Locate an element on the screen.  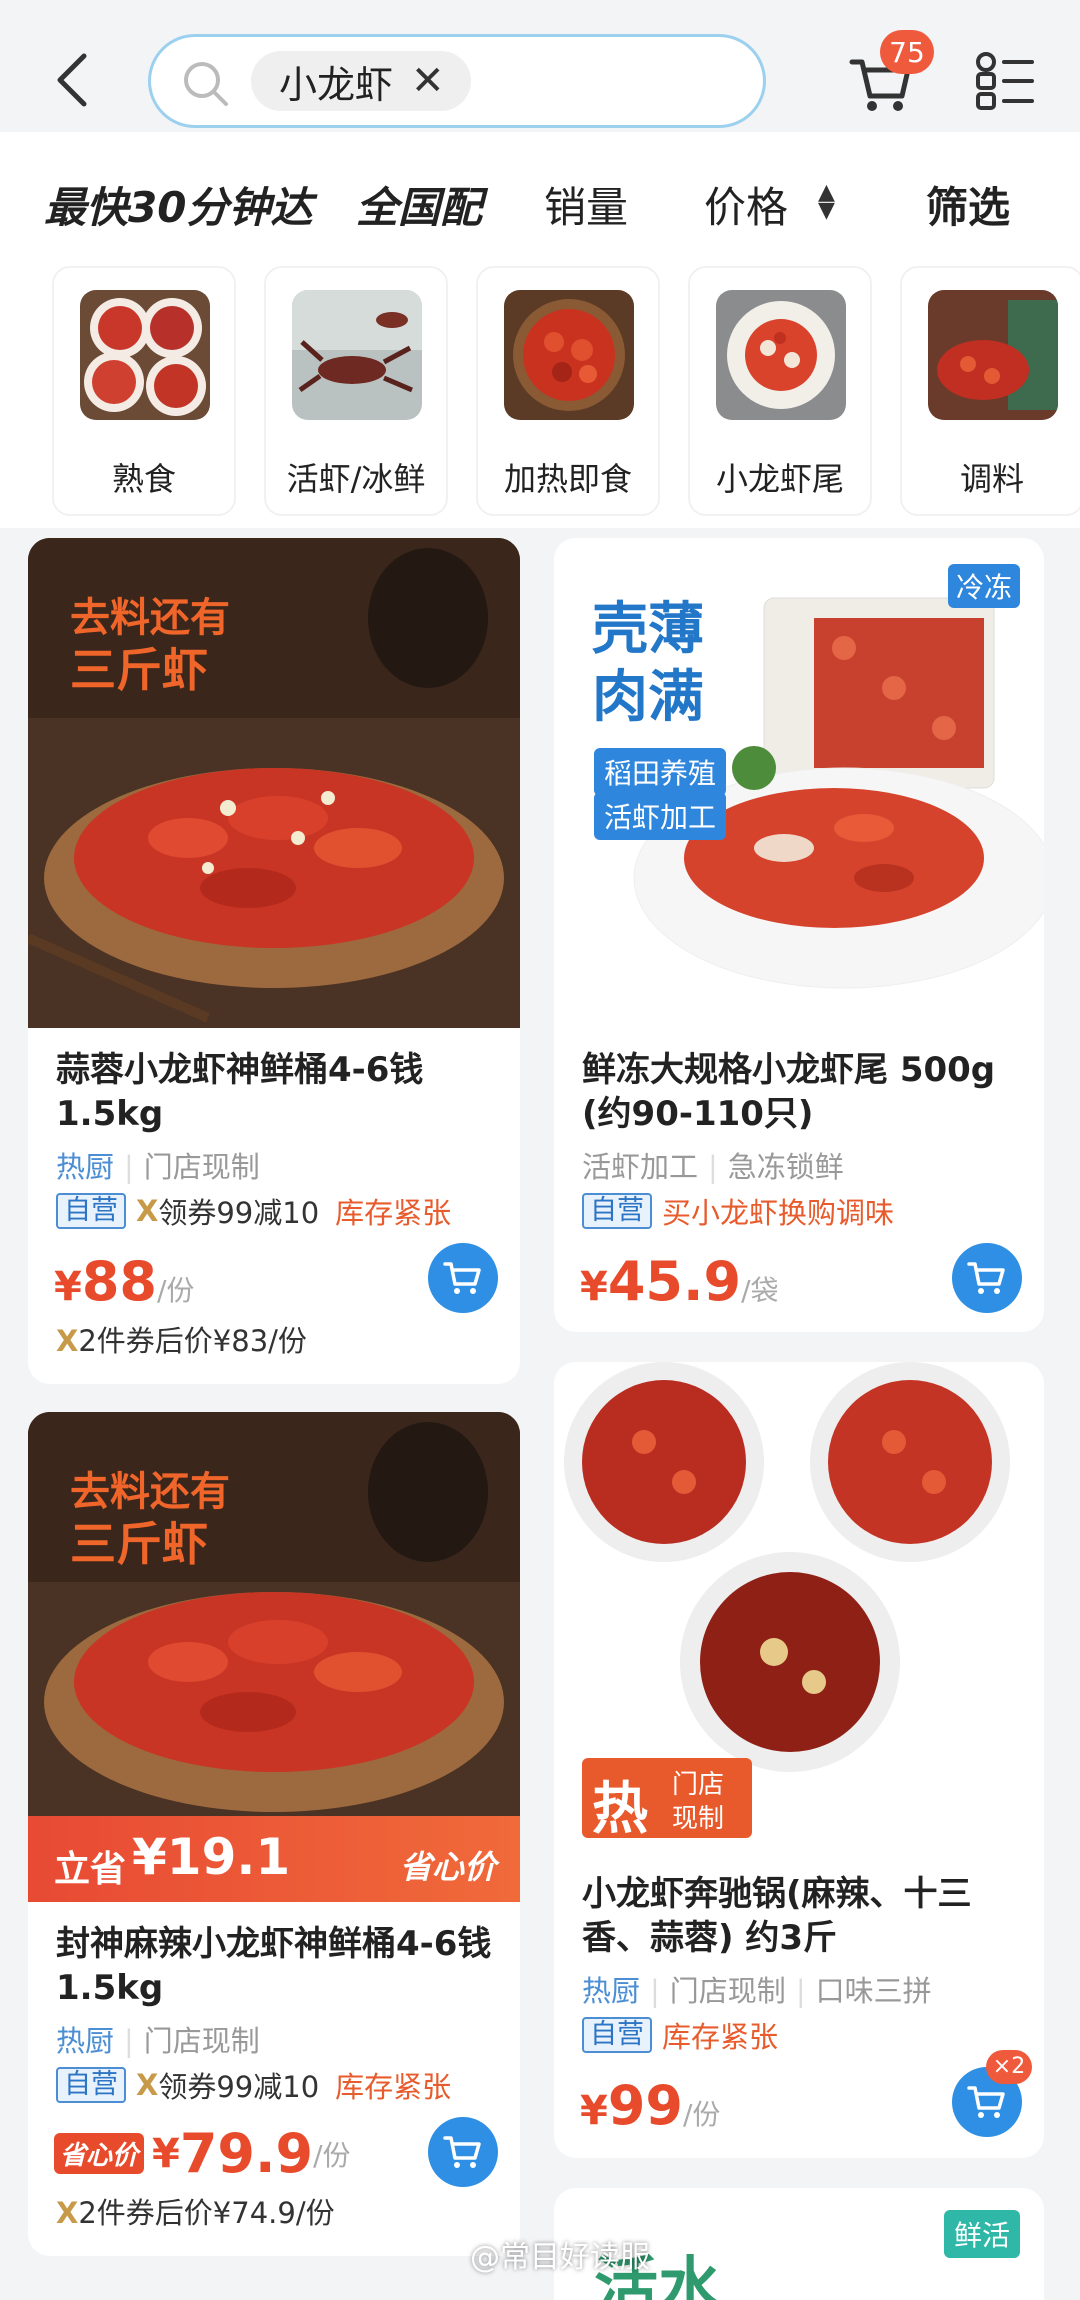
crayfish-tail-image is located at coordinates (781, 355).